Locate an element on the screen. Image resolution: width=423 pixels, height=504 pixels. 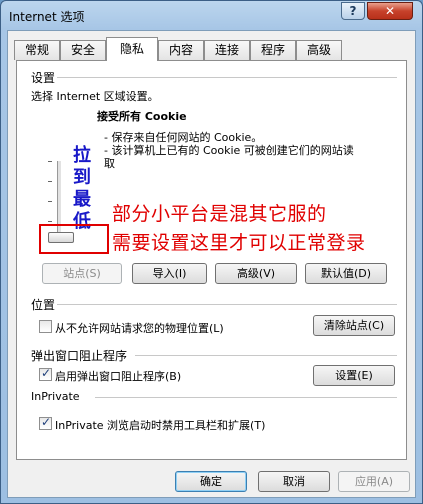
privacy-level-bullet-2: - 该计算机上已有的 Cookie 可被创建它们的网站读 is located at coordinates (229, 150).